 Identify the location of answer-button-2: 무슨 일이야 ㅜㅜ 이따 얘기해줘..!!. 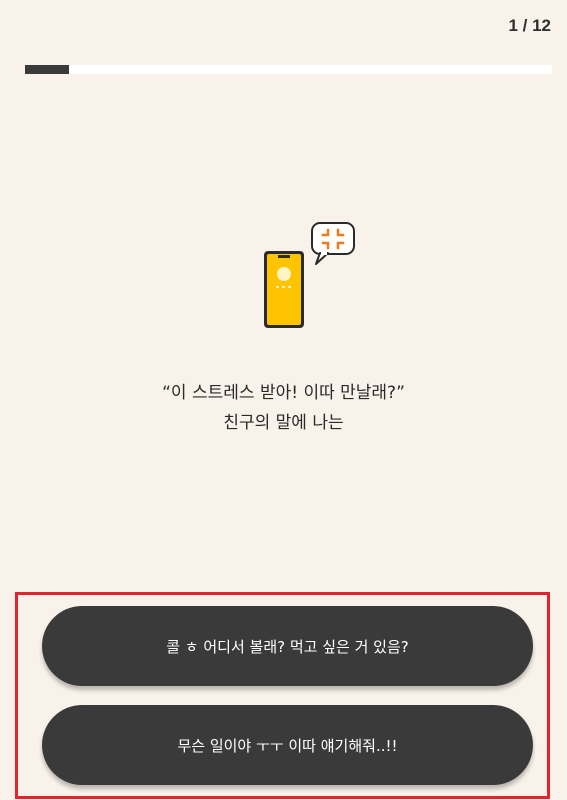
(287, 745).